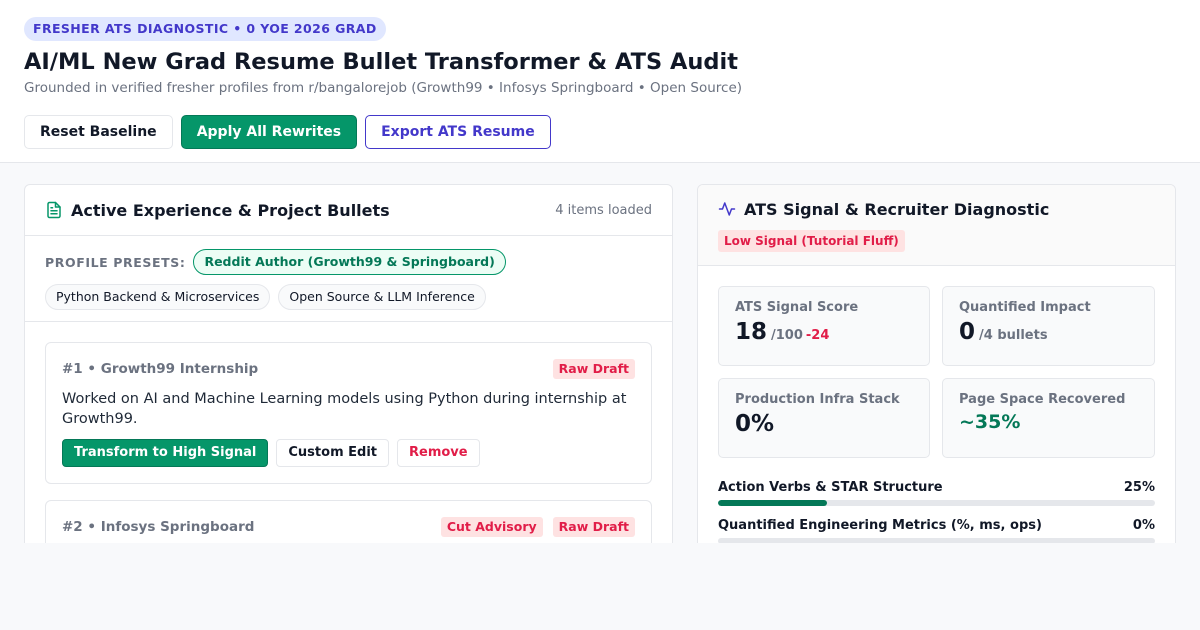 The image size is (1200, 630). What do you see at coordinates (1139, 487) in the screenshot?
I see `metric-bar-percent: 25%` at bounding box center [1139, 487].